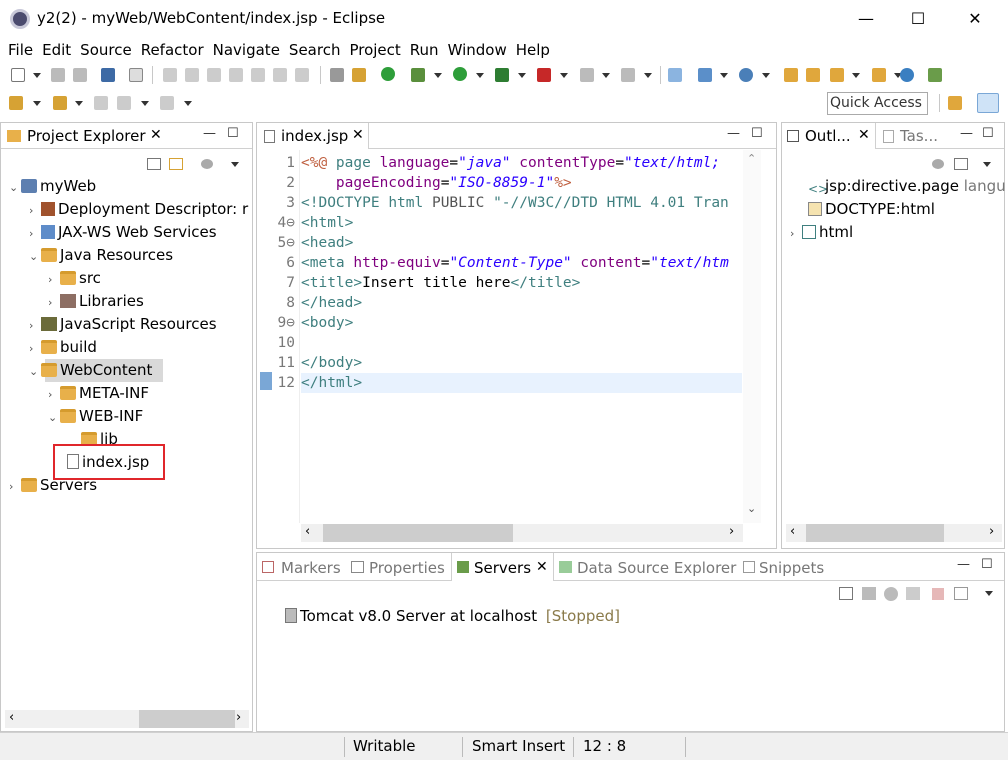 This screenshot has height=760, width=1008. Describe the element at coordinates (656, 568) in the screenshot. I see `tab-data-source-explorer: Data Source Explorer` at that location.